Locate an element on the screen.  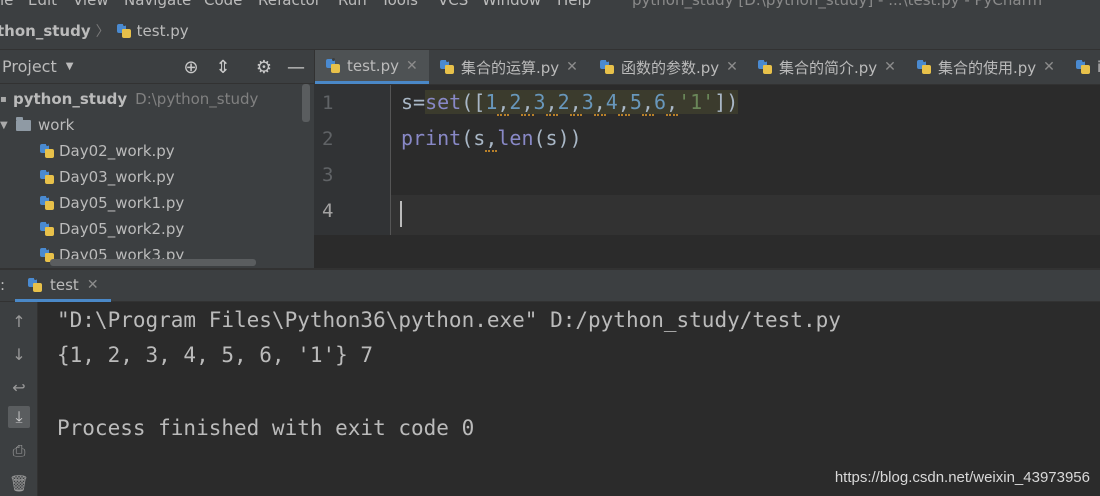
tree-item-file: Day05_work1.py is located at coordinates (111, 203).